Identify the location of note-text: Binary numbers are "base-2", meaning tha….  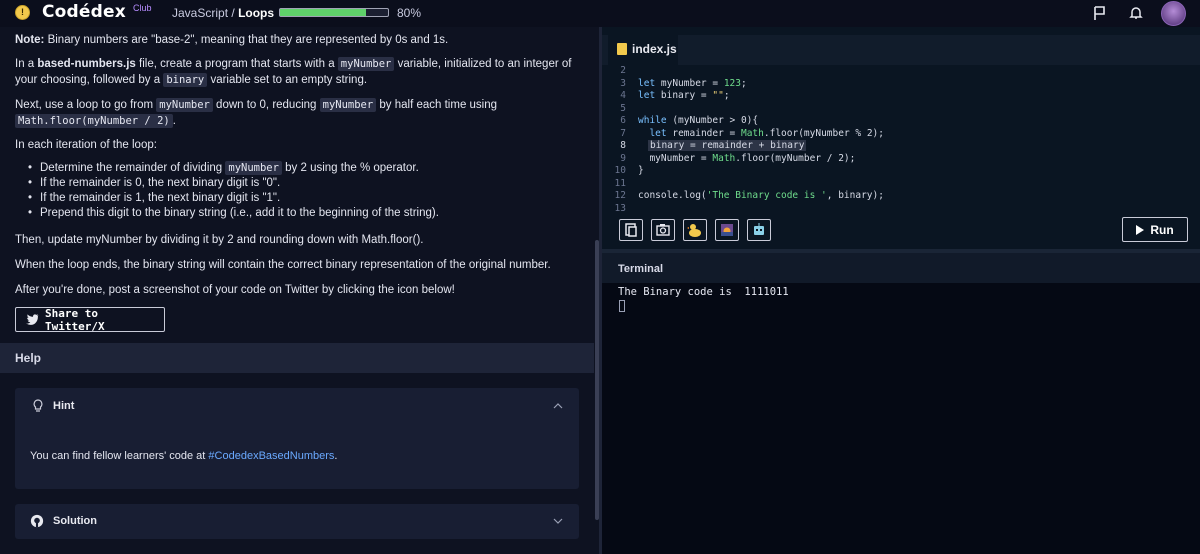
(246, 40).